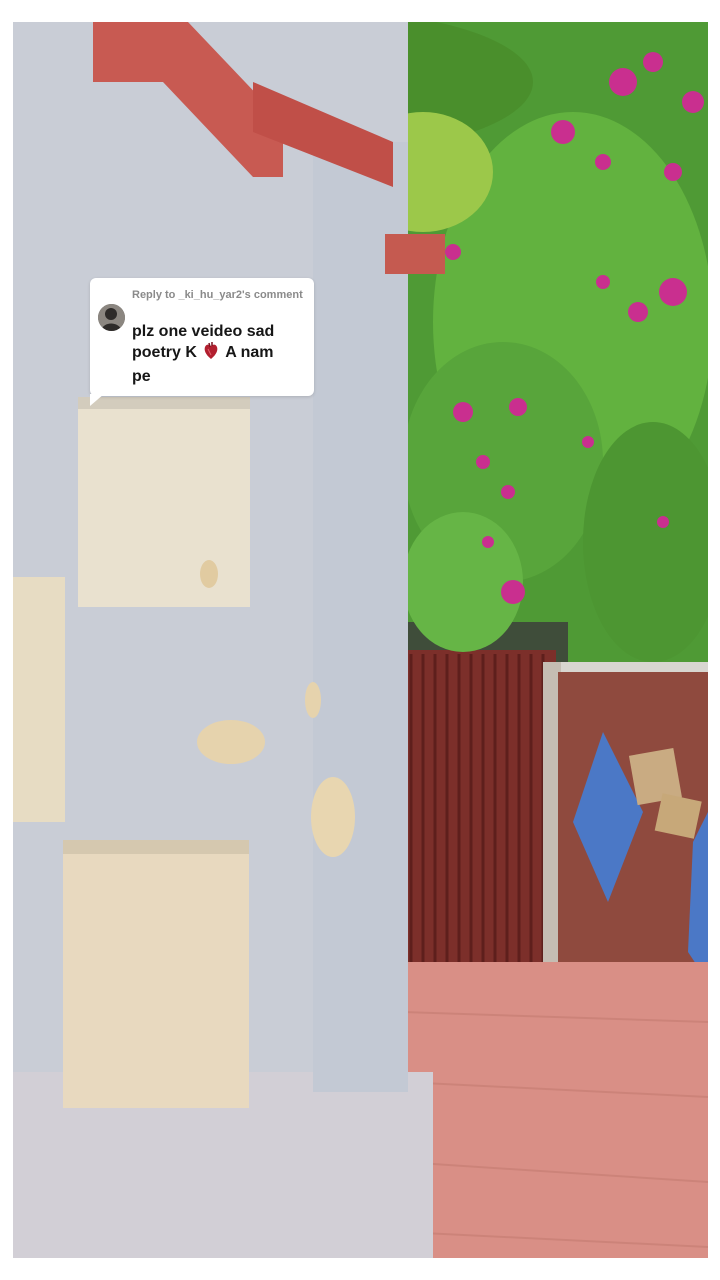 The image size is (720, 1280). What do you see at coordinates (203, 331) in the screenshot?
I see `comment-line-1: plz one veideo sad` at bounding box center [203, 331].